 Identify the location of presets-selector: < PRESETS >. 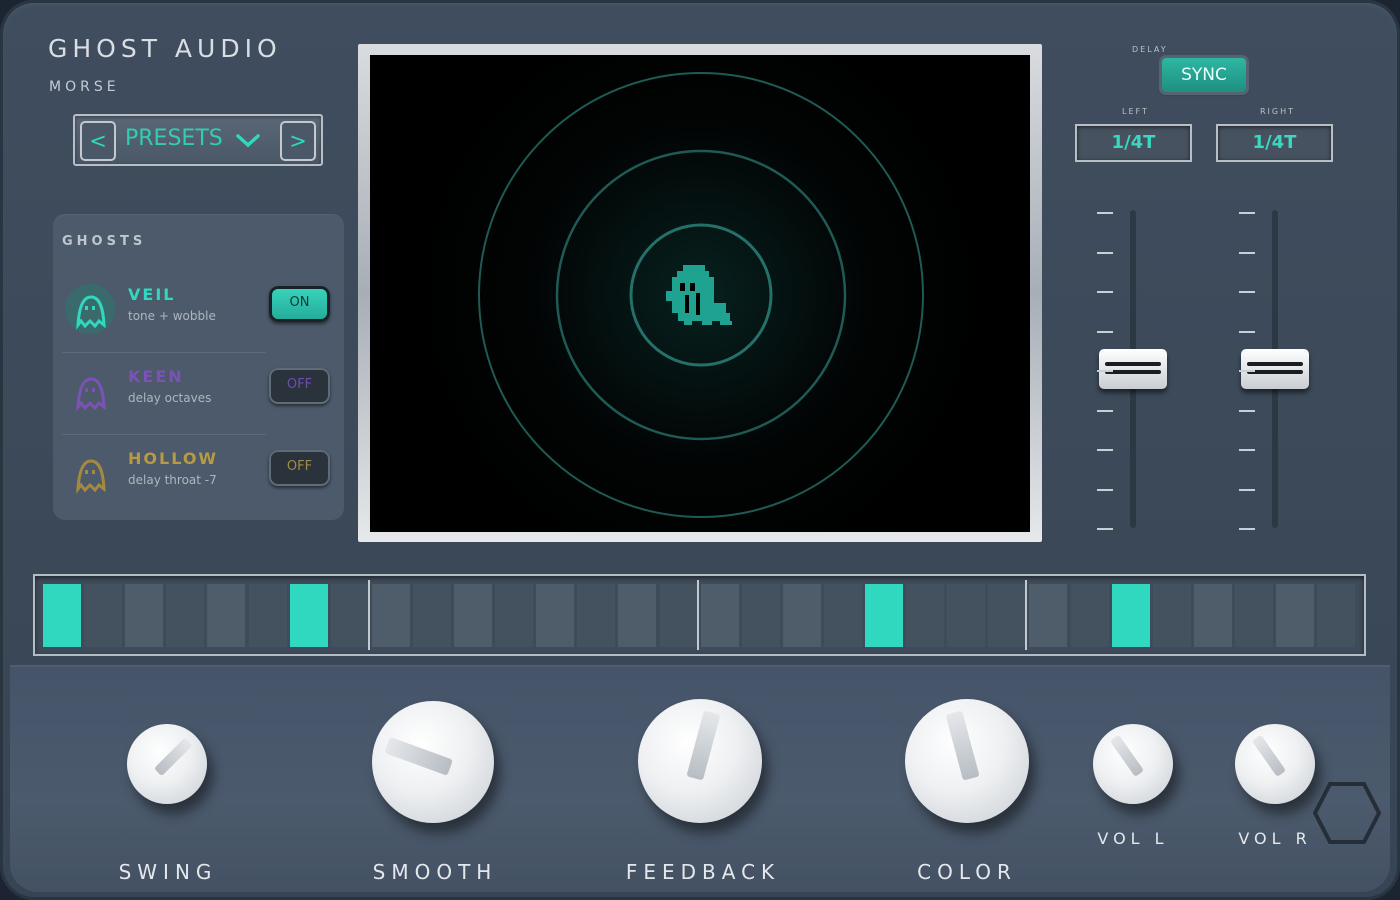
(198, 140).